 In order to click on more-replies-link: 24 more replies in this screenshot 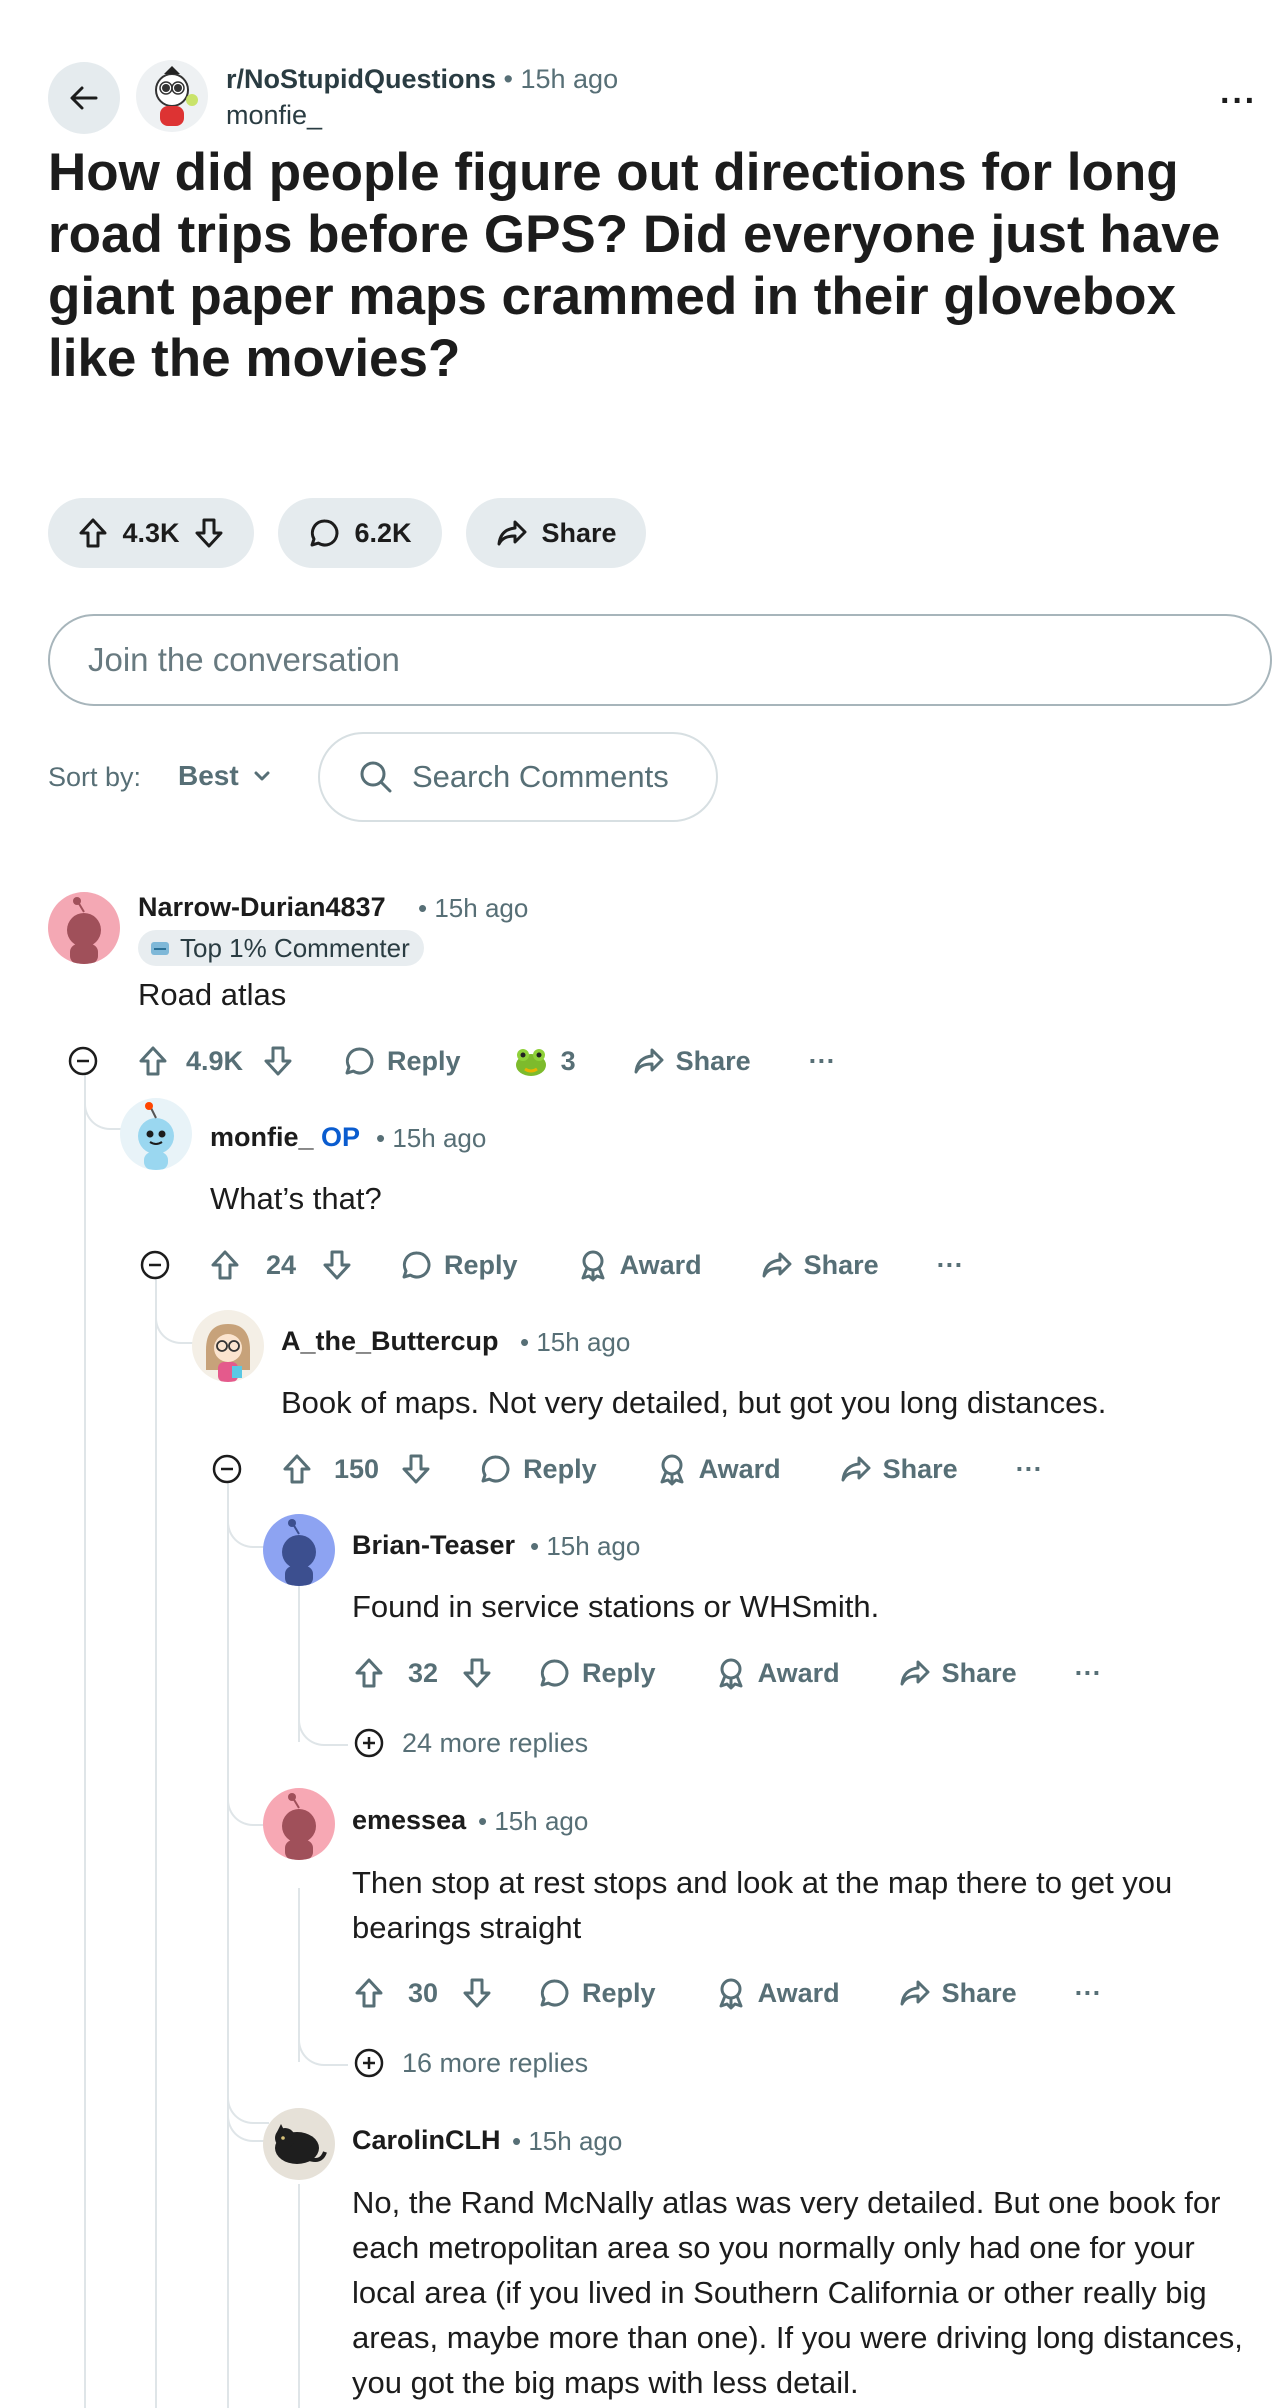, I will do `click(470, 1743)`.